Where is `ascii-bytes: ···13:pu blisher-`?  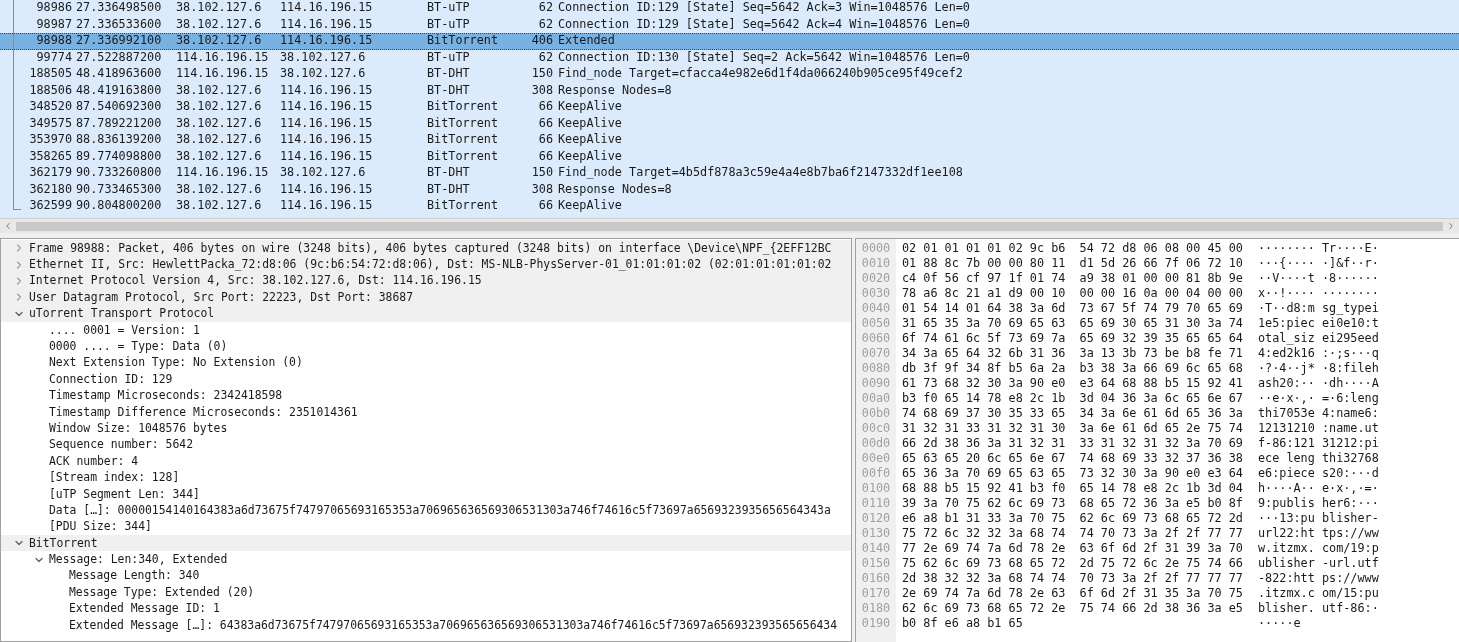 ascii-bytes: ···13:pu blisher- is located at coordinates (1318, 518).